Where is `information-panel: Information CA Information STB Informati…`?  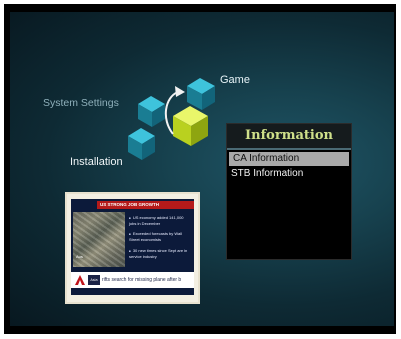 information-panel: Information CA Information STB Informati… is located at coordinates (289, 191).